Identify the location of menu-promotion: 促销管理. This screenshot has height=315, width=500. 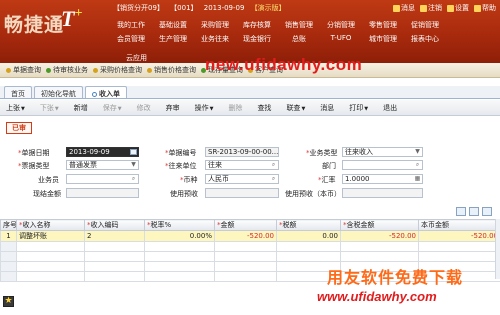
(425, 25).